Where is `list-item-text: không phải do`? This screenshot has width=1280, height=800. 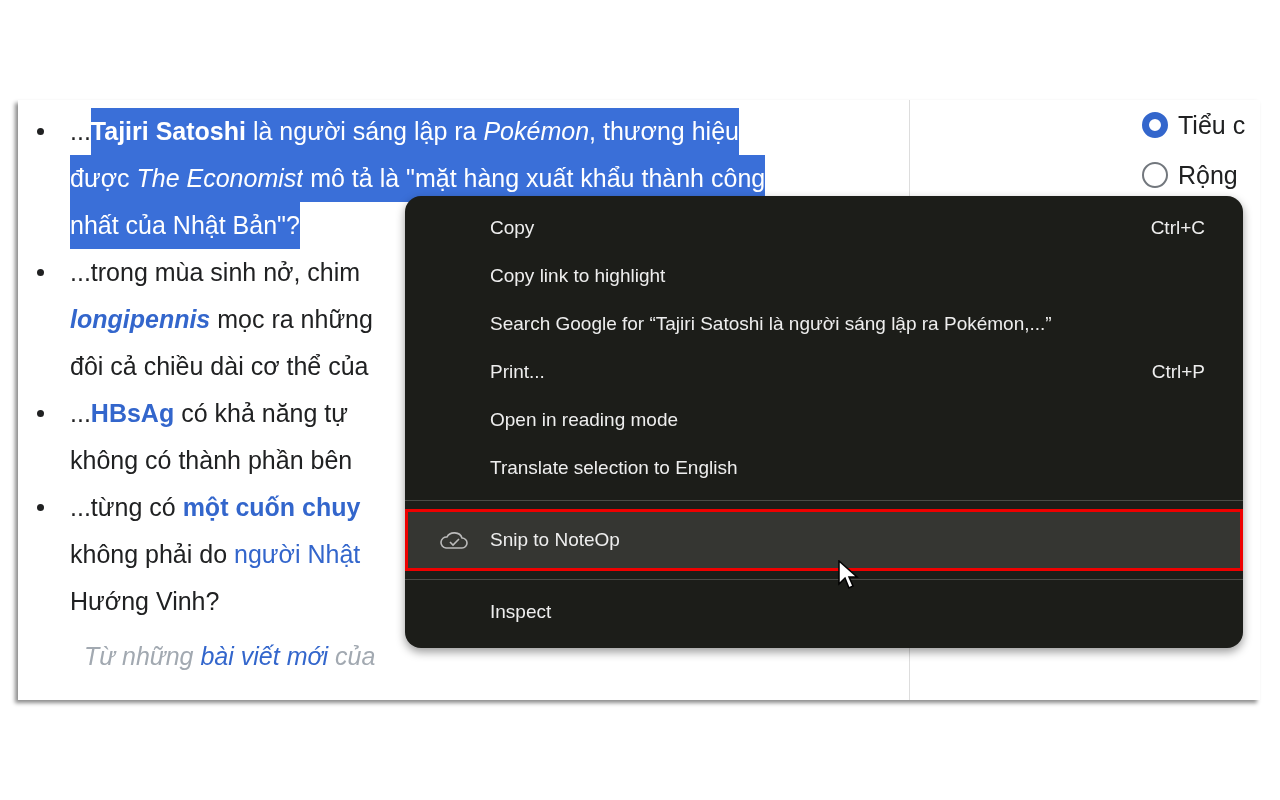 list-item-text: không phải do is located at coordinates (149, 554).